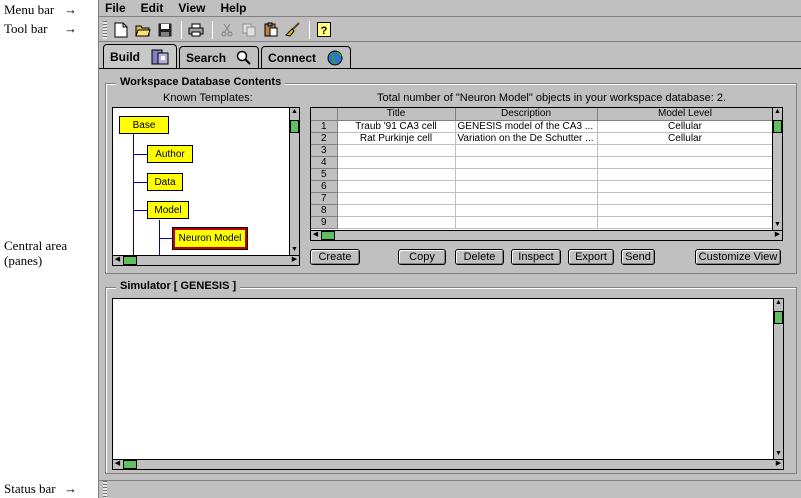  I want to click on menu-file: File, so click(115, 8).